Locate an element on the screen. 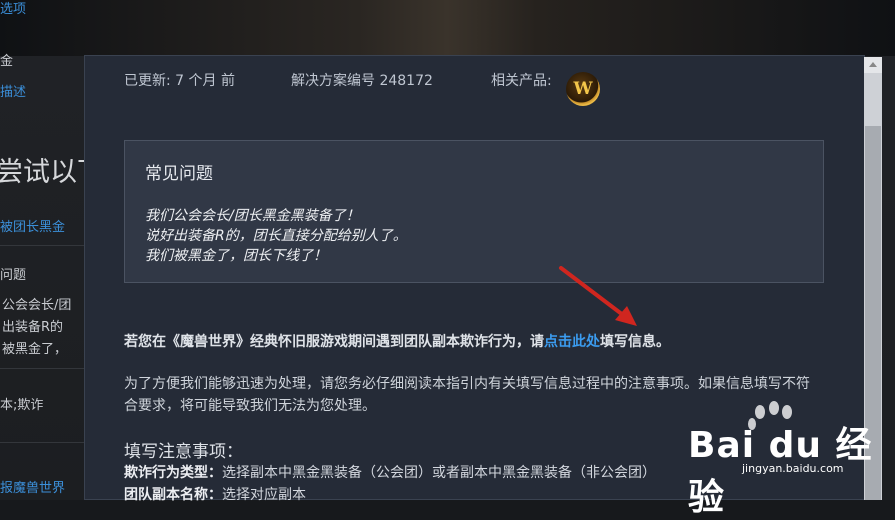 This screenshot has height=520, width=895. note-text: 选择对应副本 is located at coordinates (264, 495).